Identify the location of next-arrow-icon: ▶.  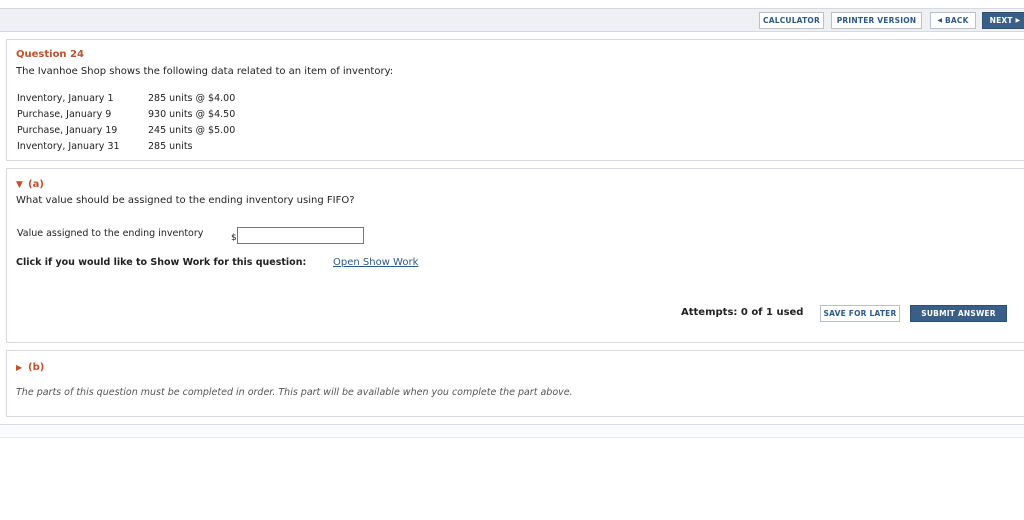
(1018, 20).